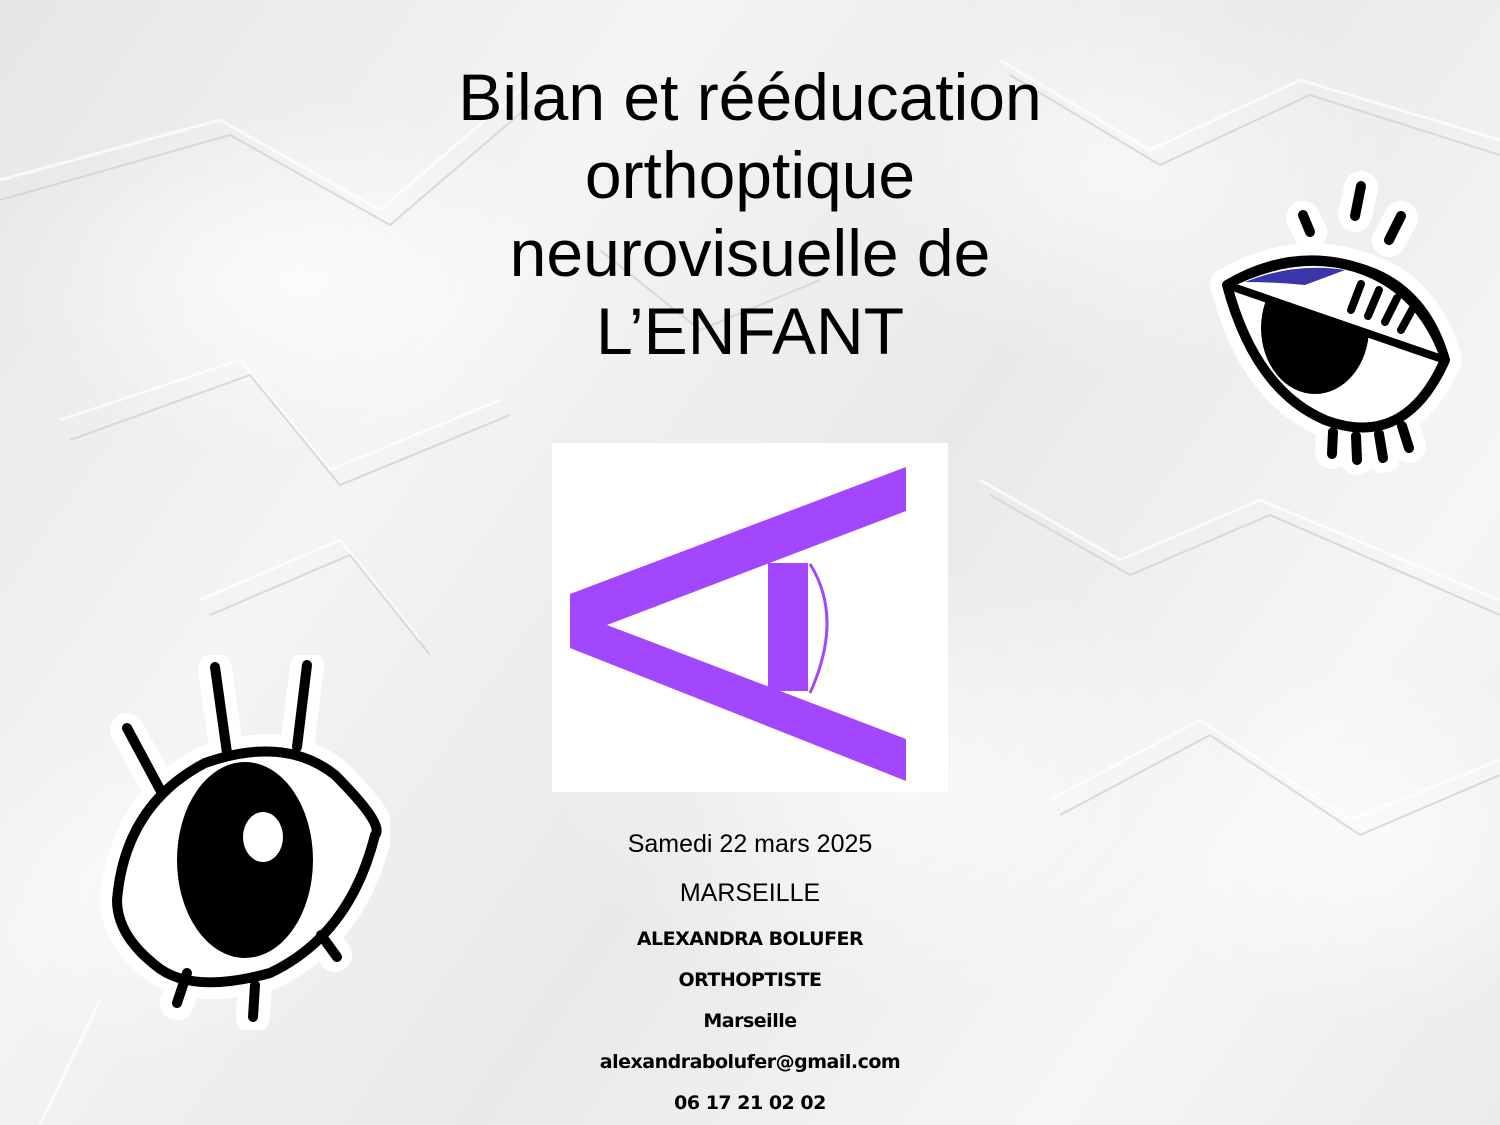  I want to click on event-city: MARSEILLE, so click(750, 893).